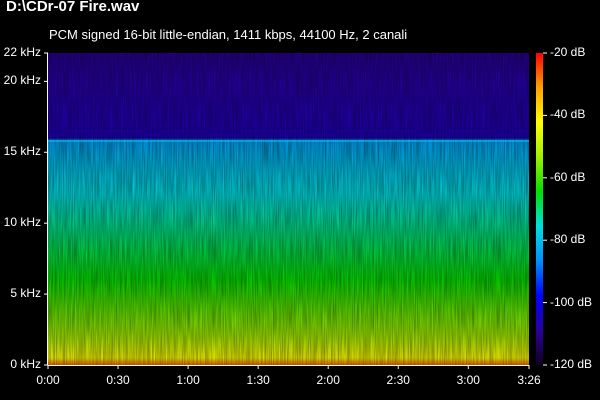 The height and width of the screenshot is (400, 600). Describe the element at coordinates (328, 380) in the screenshot. I see `x-tick-label: 2:00` at that location.